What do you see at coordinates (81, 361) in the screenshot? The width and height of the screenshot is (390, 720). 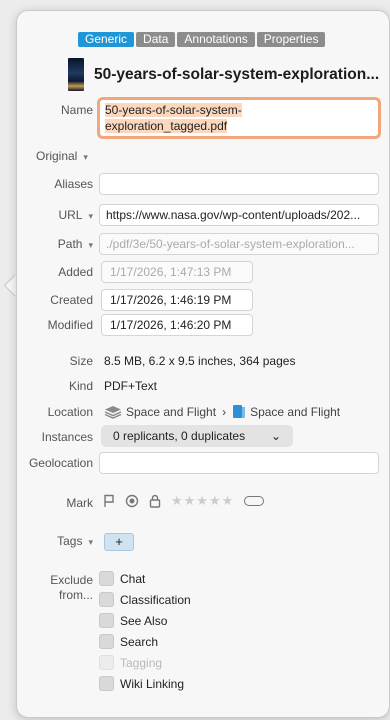 I see `size-label: Size` at bounding box center [81, 361].